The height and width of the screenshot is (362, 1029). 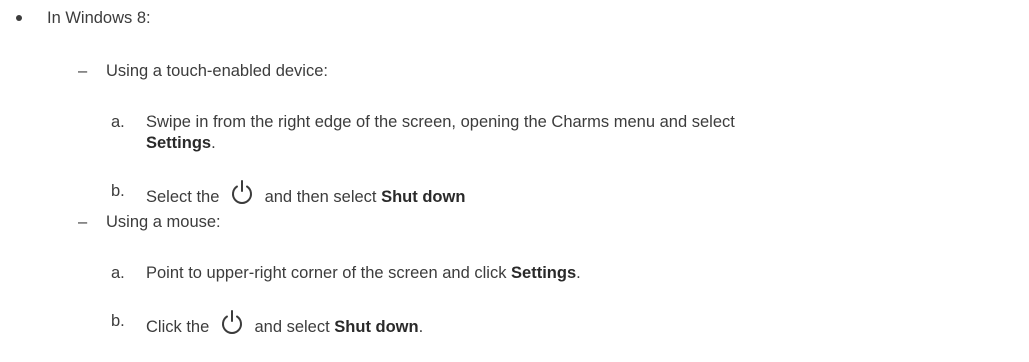 I want to click on step-text-before: Select the, so click(x=183, y=197).